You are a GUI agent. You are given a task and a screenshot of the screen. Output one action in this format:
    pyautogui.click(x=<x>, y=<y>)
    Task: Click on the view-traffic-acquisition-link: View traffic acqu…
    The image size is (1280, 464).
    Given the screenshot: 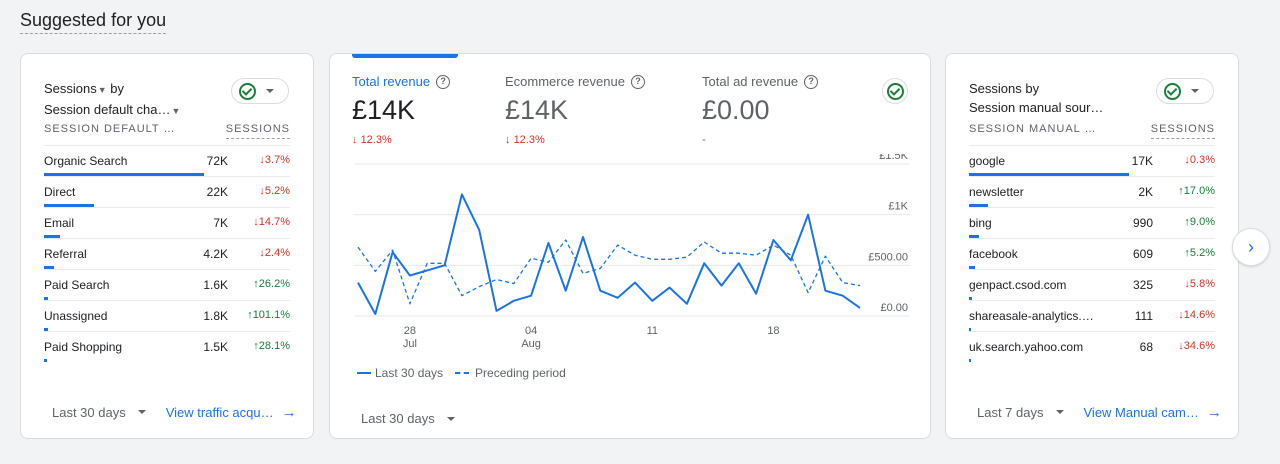 What is the action you would take?
    pyautogui.click(x=220, y=412)
    